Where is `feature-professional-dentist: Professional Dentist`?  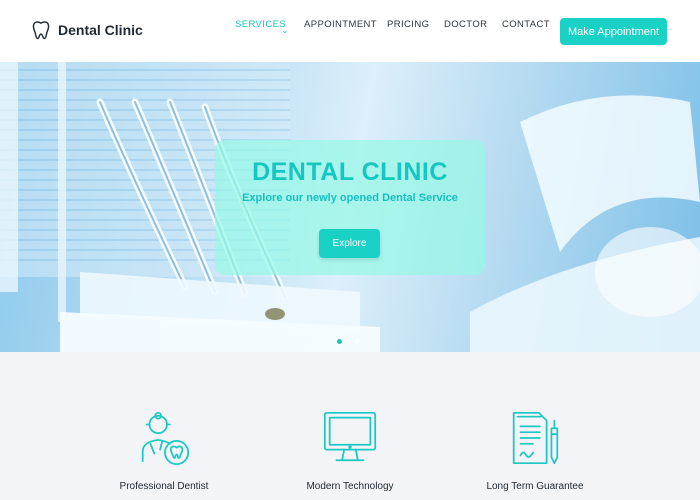
feature-professional-dentist: Professional Dentist is located at coordinates (164, 449).